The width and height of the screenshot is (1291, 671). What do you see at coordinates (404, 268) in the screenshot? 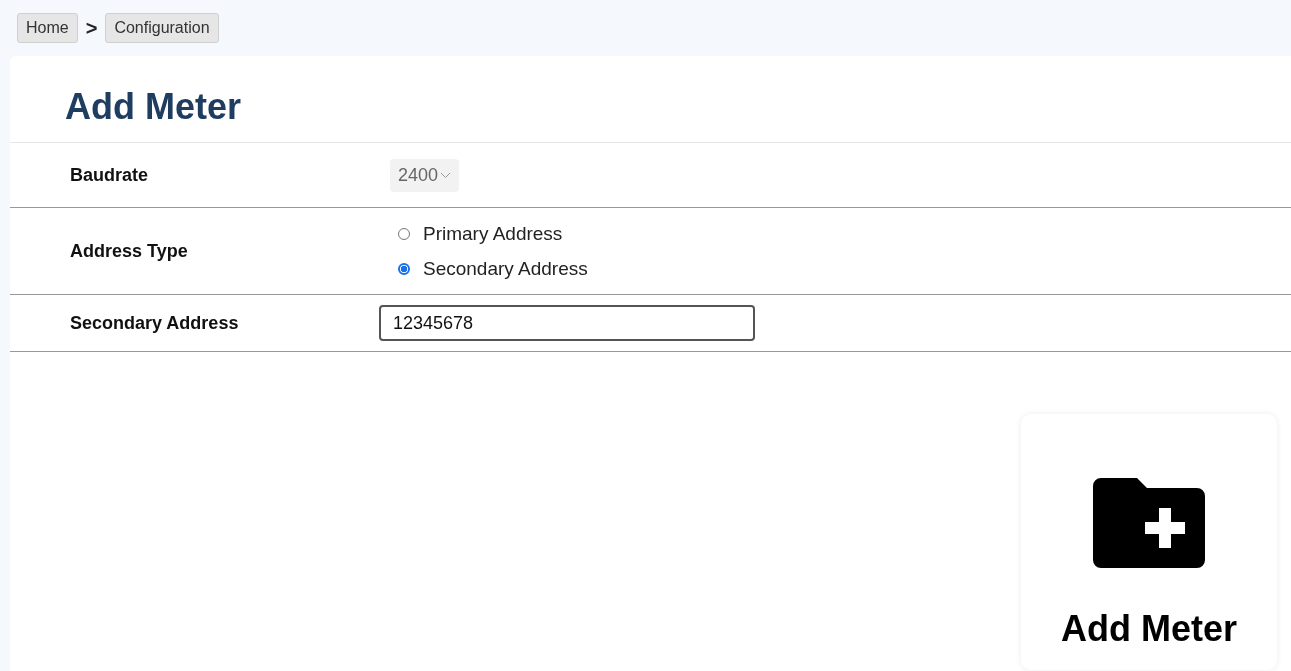
I see `radio-button` at bounding box center [404, 268].